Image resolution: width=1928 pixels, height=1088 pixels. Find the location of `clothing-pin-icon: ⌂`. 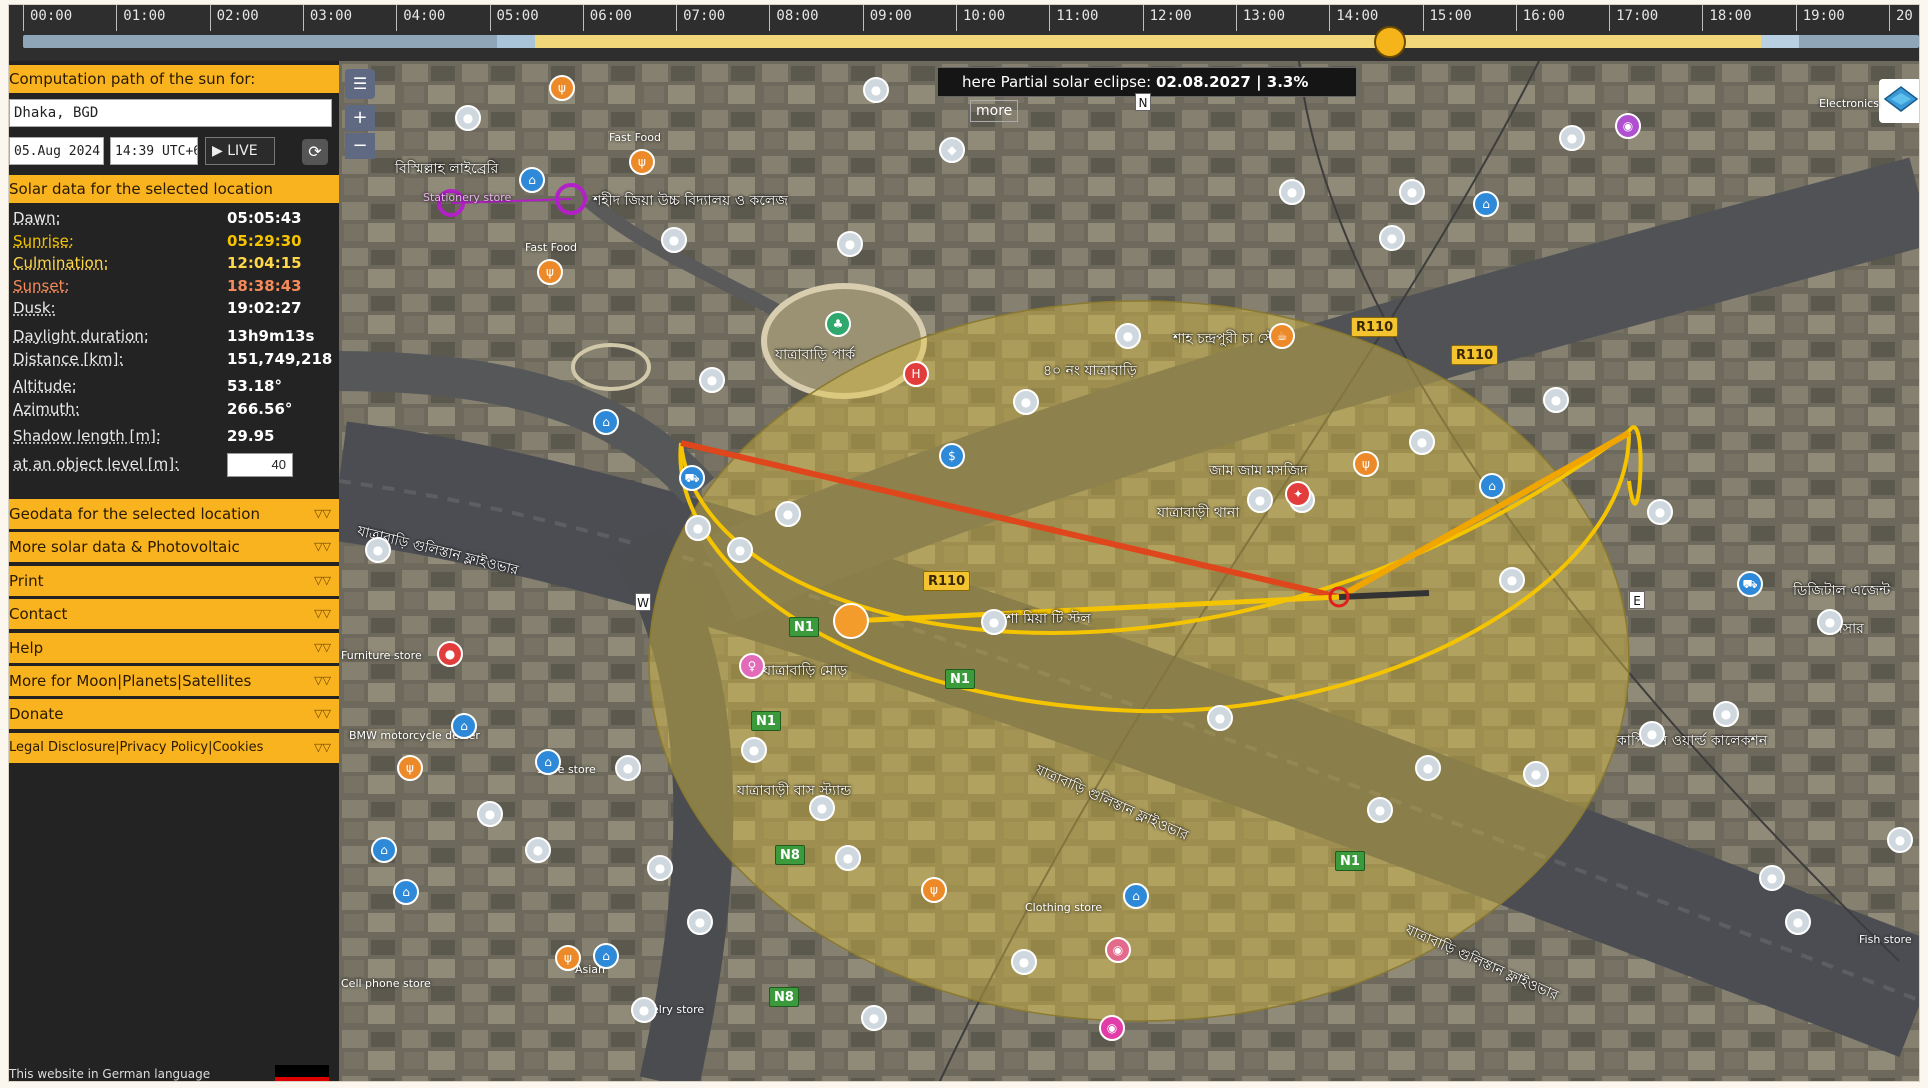

clothing-pin-icon: ⌂ is located at coordinates (1136, 896).